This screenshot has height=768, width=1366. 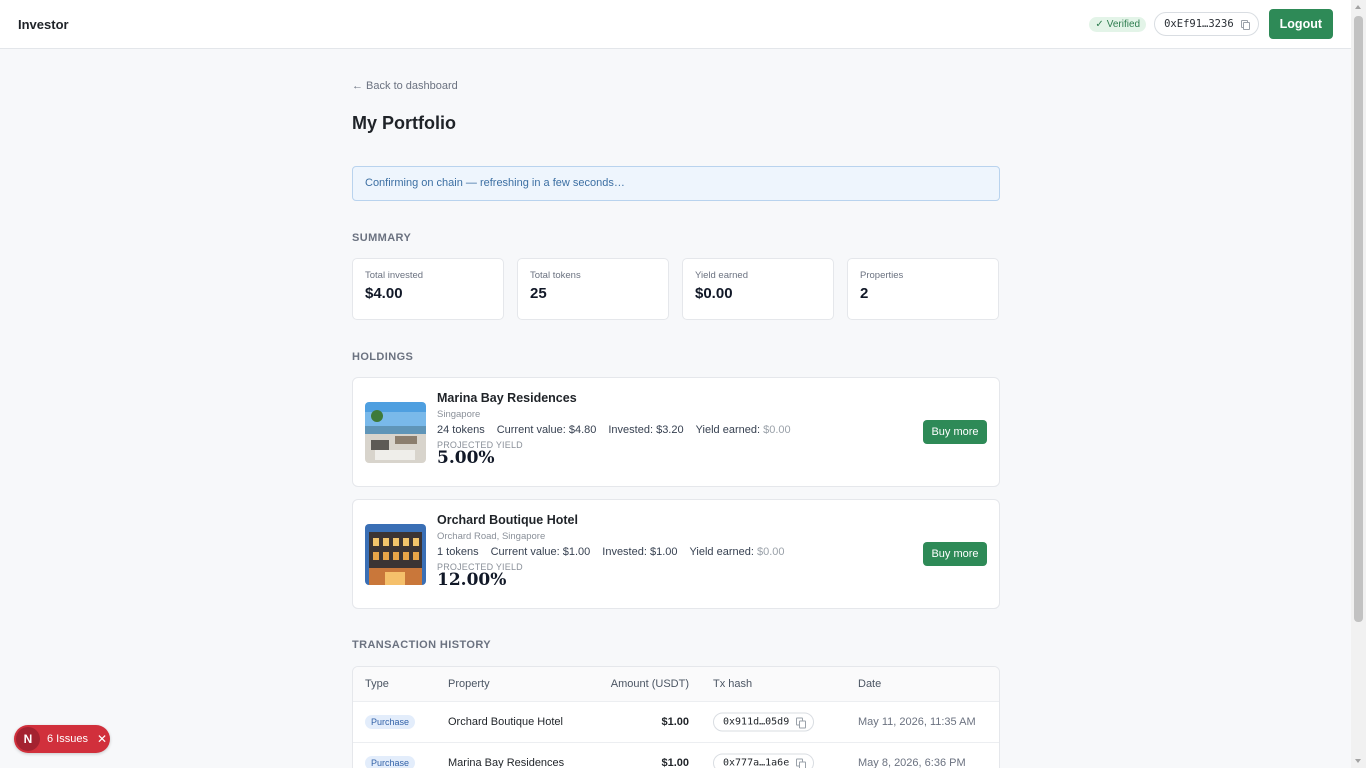 What do you see at coordinates (461, 430) in the screenshot?
I see `token-count: 24 tokens` at bounding box center [461, 430].